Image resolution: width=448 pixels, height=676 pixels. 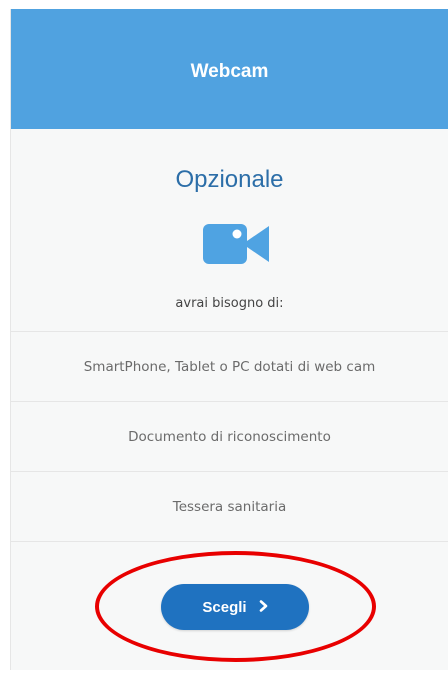 I want to click on choose-button: Scegli, so click(x=235, y=607).